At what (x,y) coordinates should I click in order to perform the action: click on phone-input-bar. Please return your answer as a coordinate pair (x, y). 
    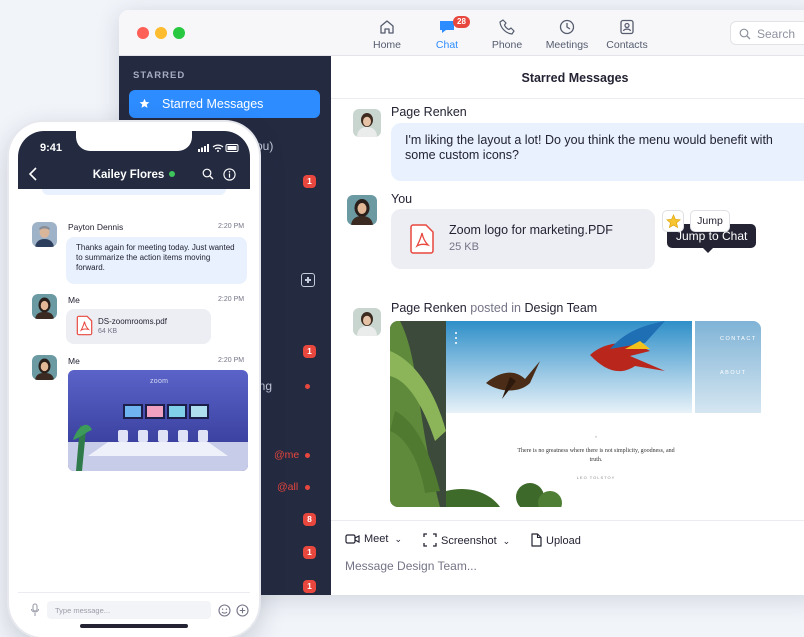
    Looking at the image, I should click on (134, 614).